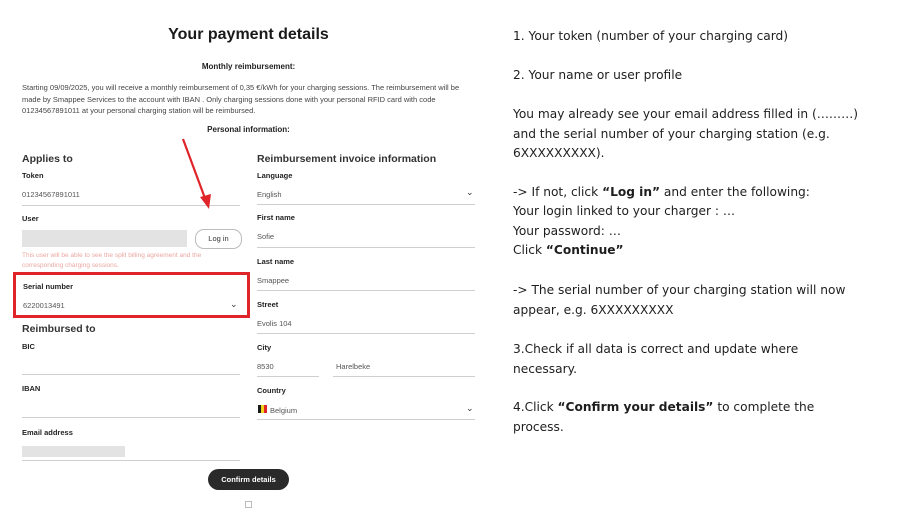 The width and height of the screenshot is (909, 514). What do you see at coordinates (264, 347) in the screenshot?
I see `city-label: City` at bounding box center [264, 347].